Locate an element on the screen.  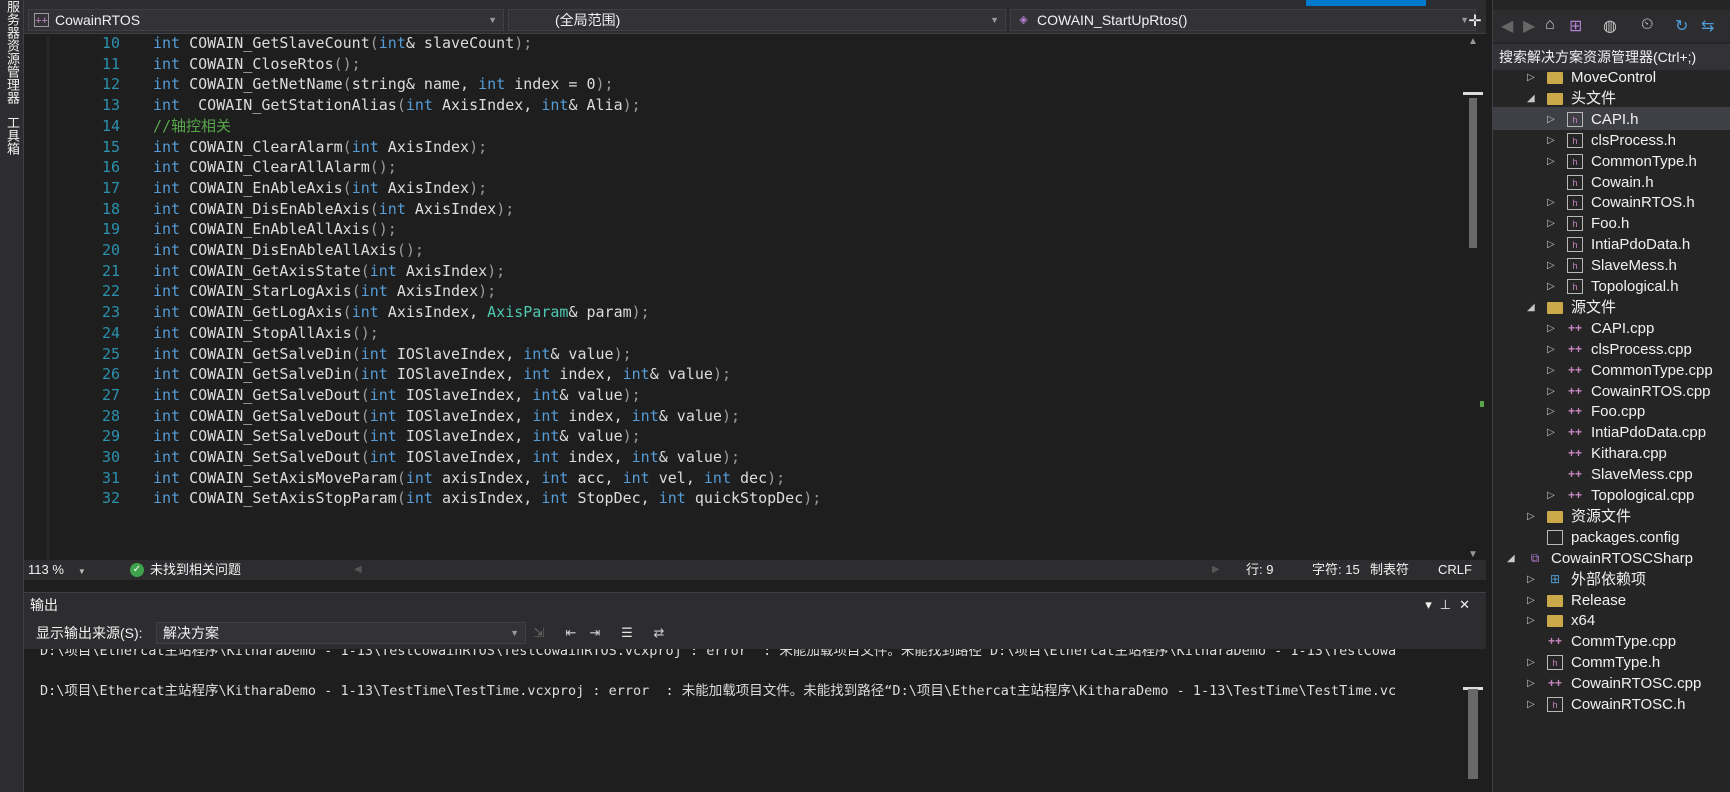
scope-dropdown: (全局范围) ▼ is located at coordinates (757, 20).